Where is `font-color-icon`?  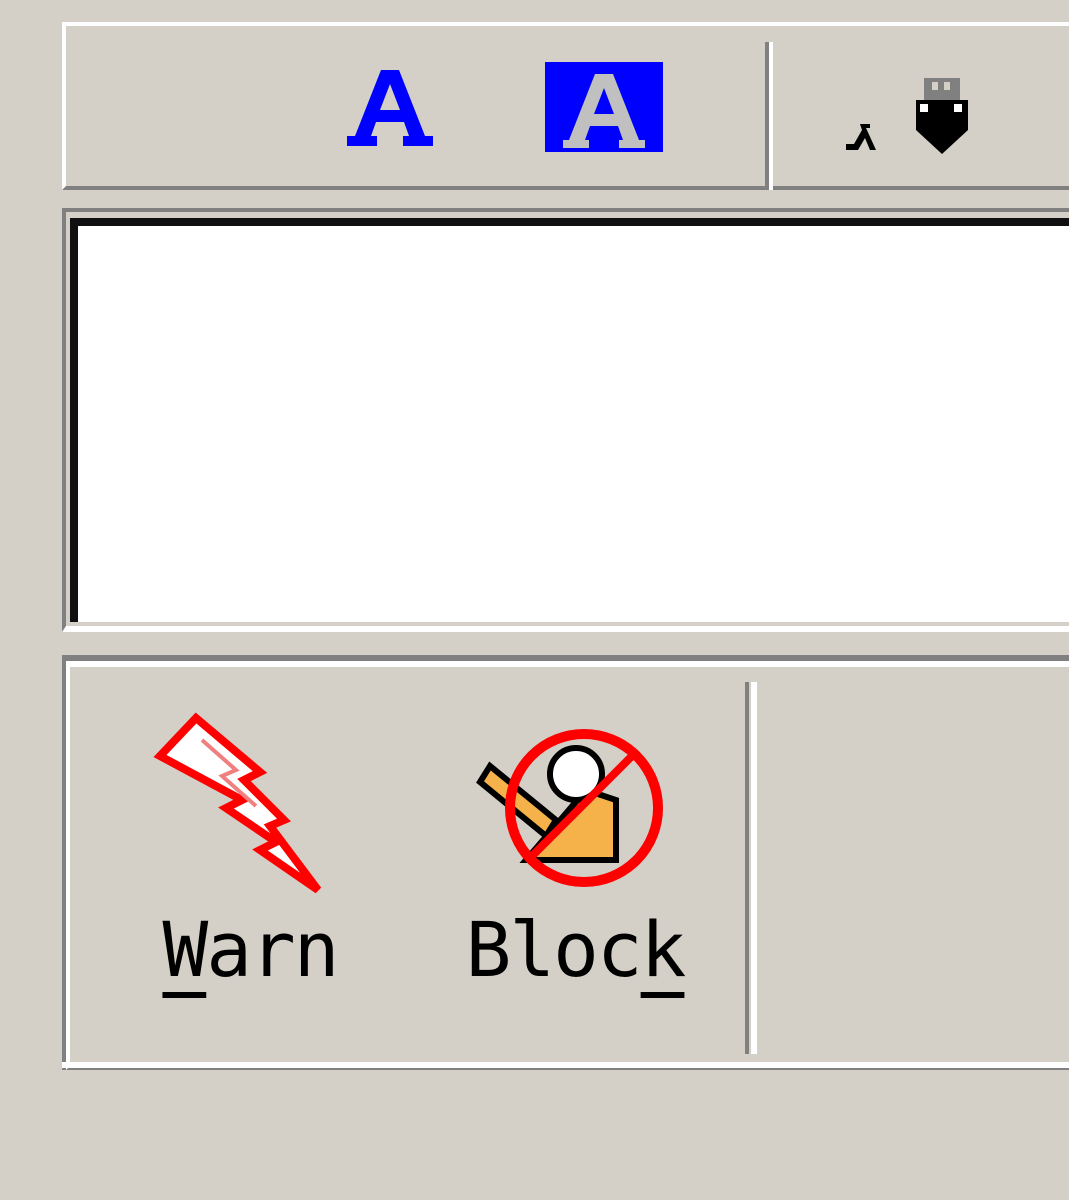
font-color-icon is located at coordinates (390, 106).